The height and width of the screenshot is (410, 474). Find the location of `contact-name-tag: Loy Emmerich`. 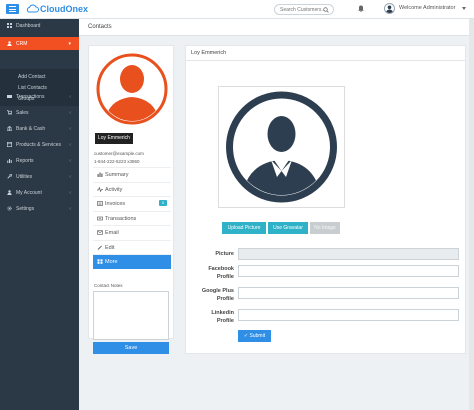

contact-name-tag: Loy Emmerich is located at coordinates (114, 138).